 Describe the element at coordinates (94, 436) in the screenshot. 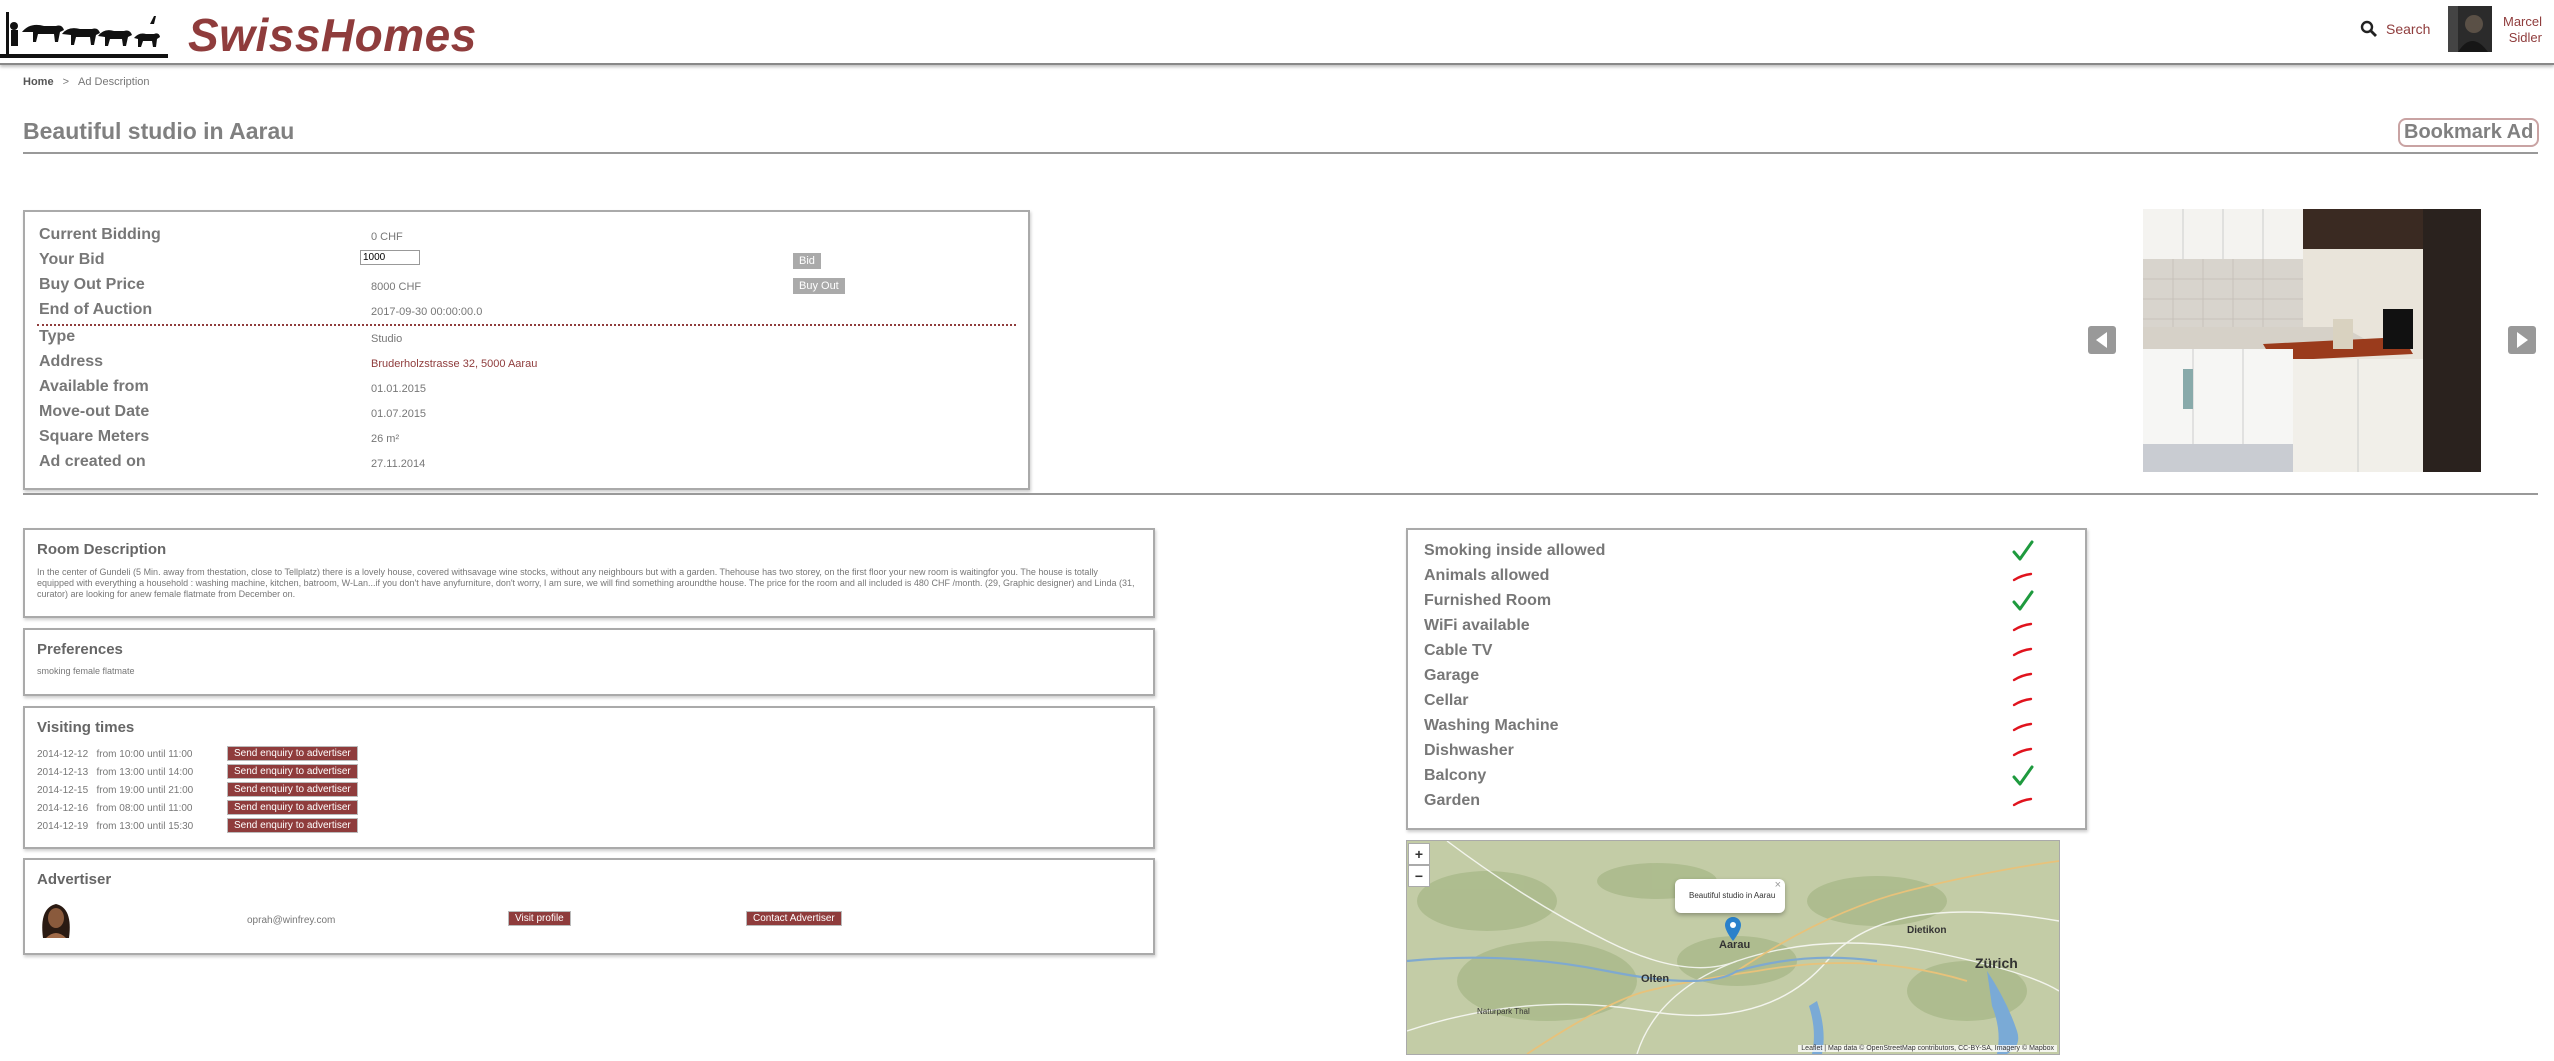

I see `square-meters-label: Square Meters` at that location.